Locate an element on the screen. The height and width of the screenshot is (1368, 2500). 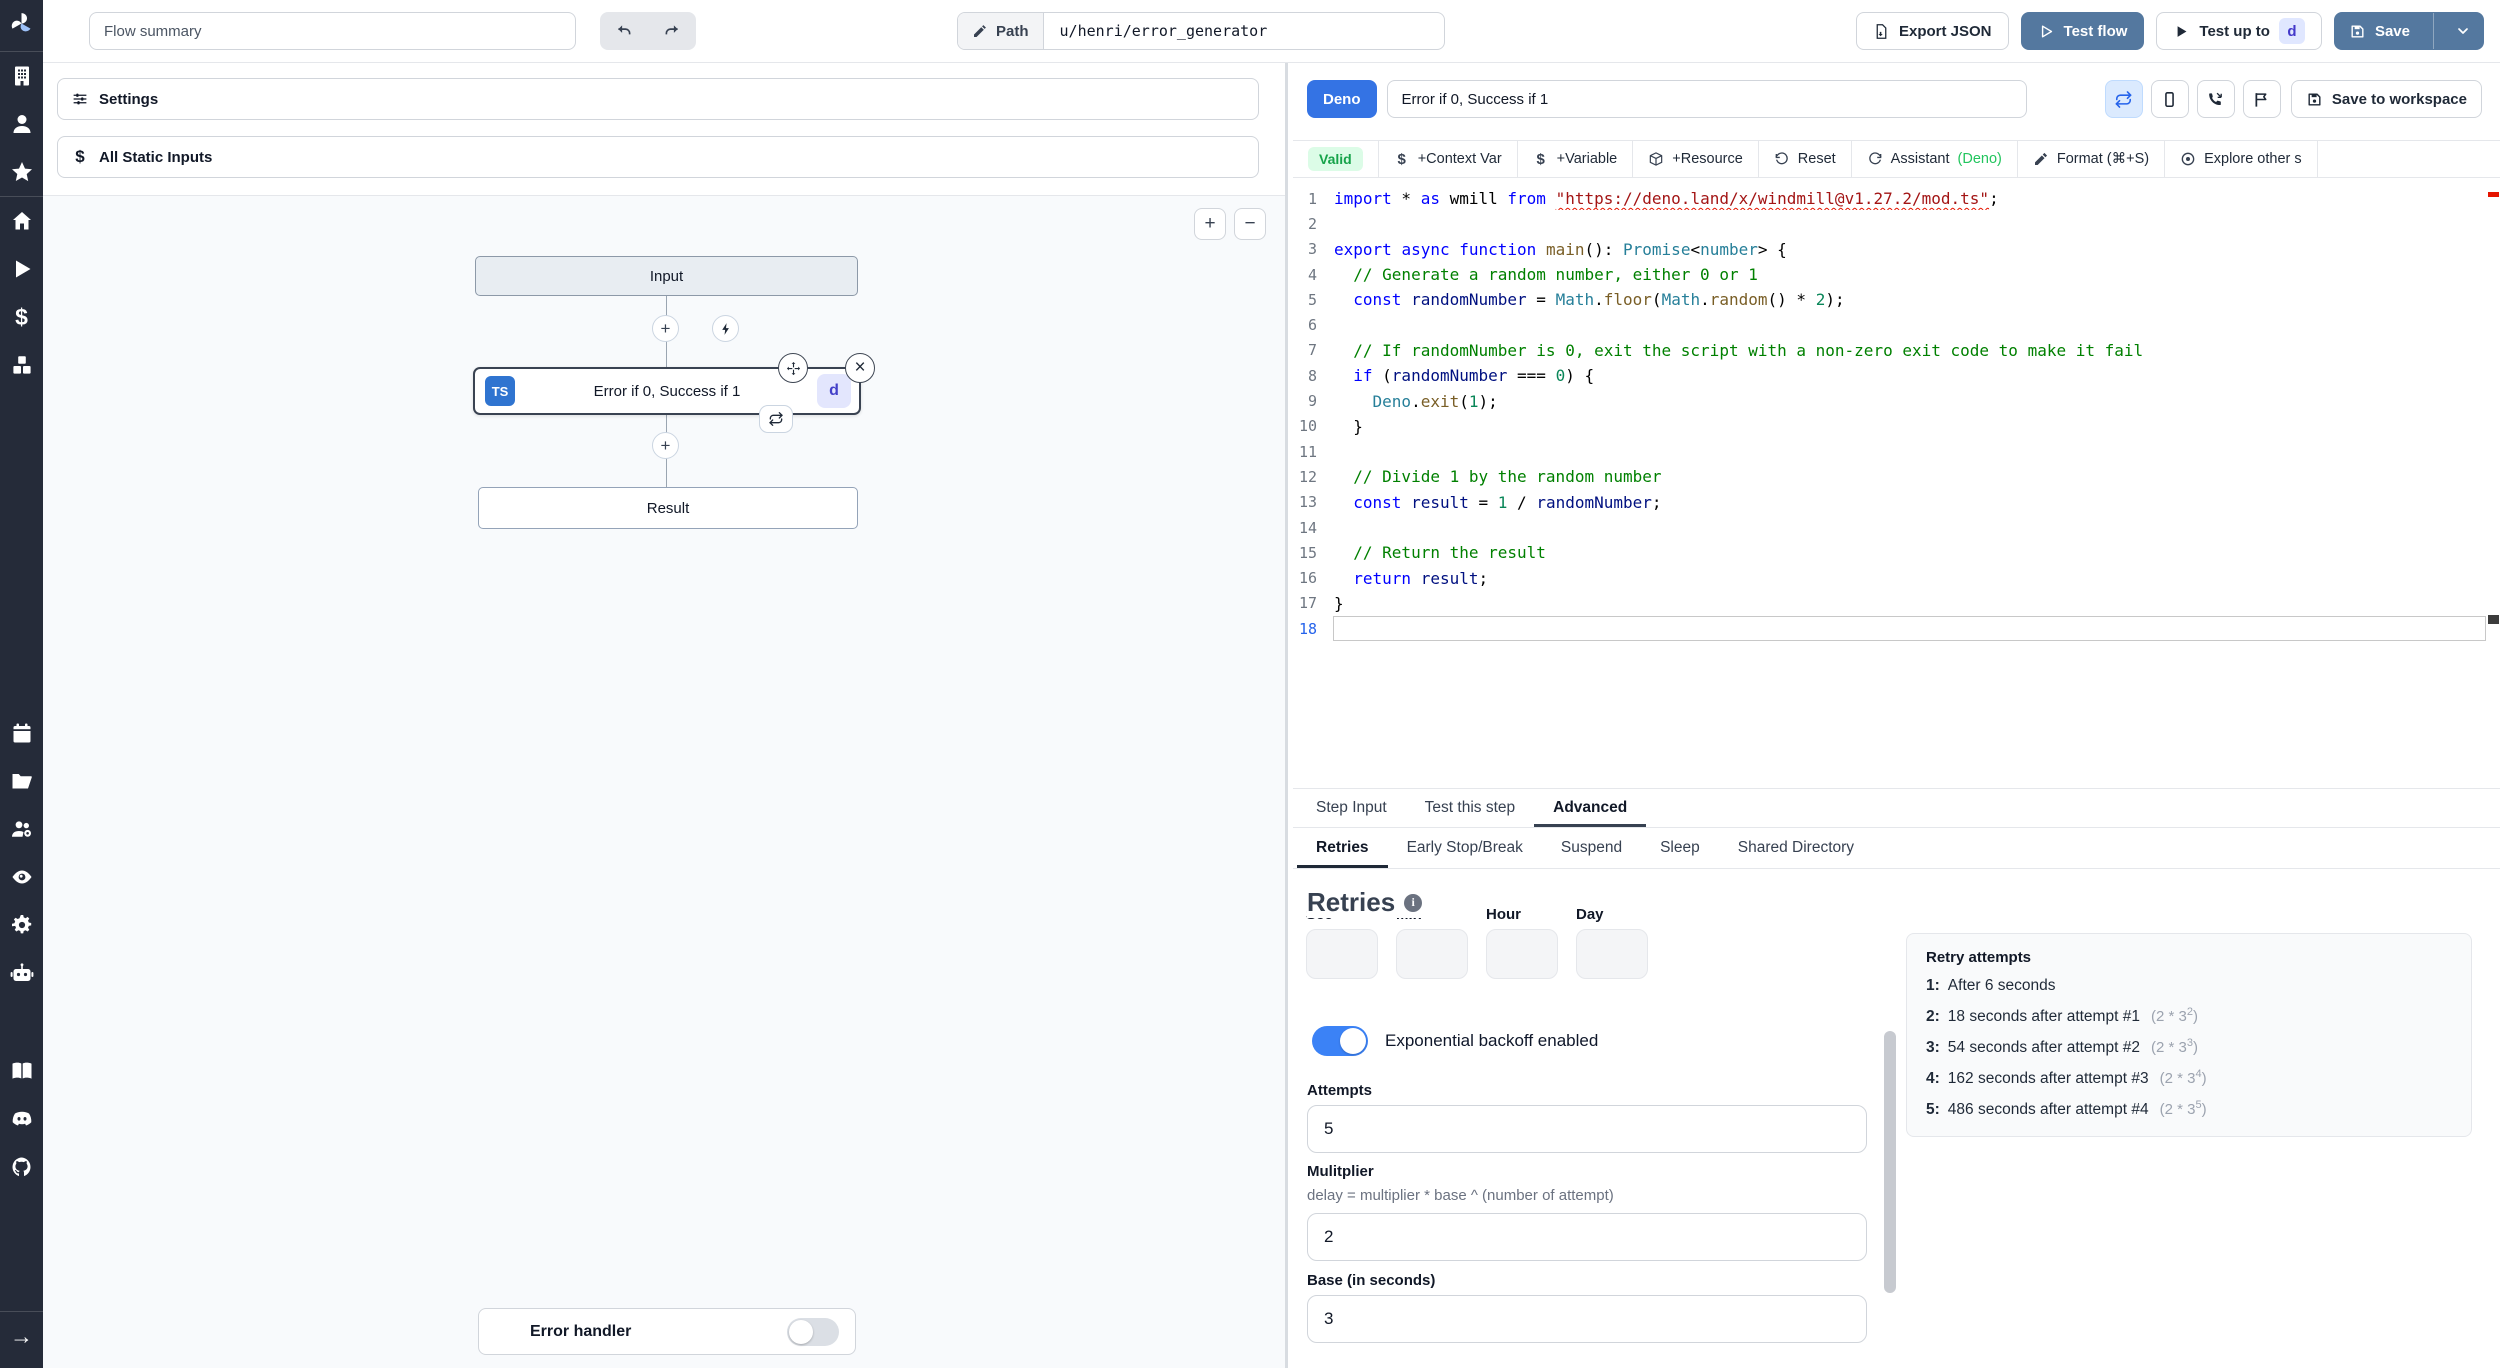
retry-delay-sec-input is located at coordinates (1342, 954).